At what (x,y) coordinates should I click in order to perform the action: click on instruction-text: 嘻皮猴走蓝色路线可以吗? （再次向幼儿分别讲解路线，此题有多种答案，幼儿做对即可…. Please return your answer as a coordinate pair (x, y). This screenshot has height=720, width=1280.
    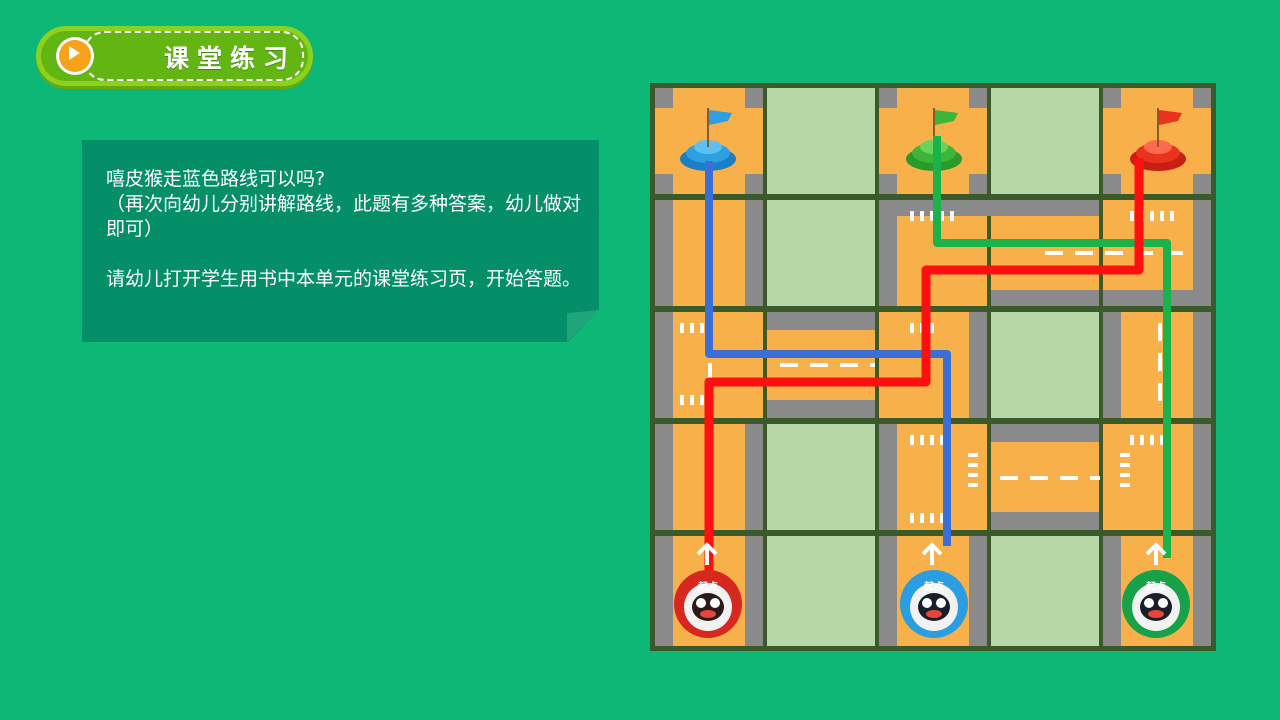
    Looking at the image, I should click on (345, 229).